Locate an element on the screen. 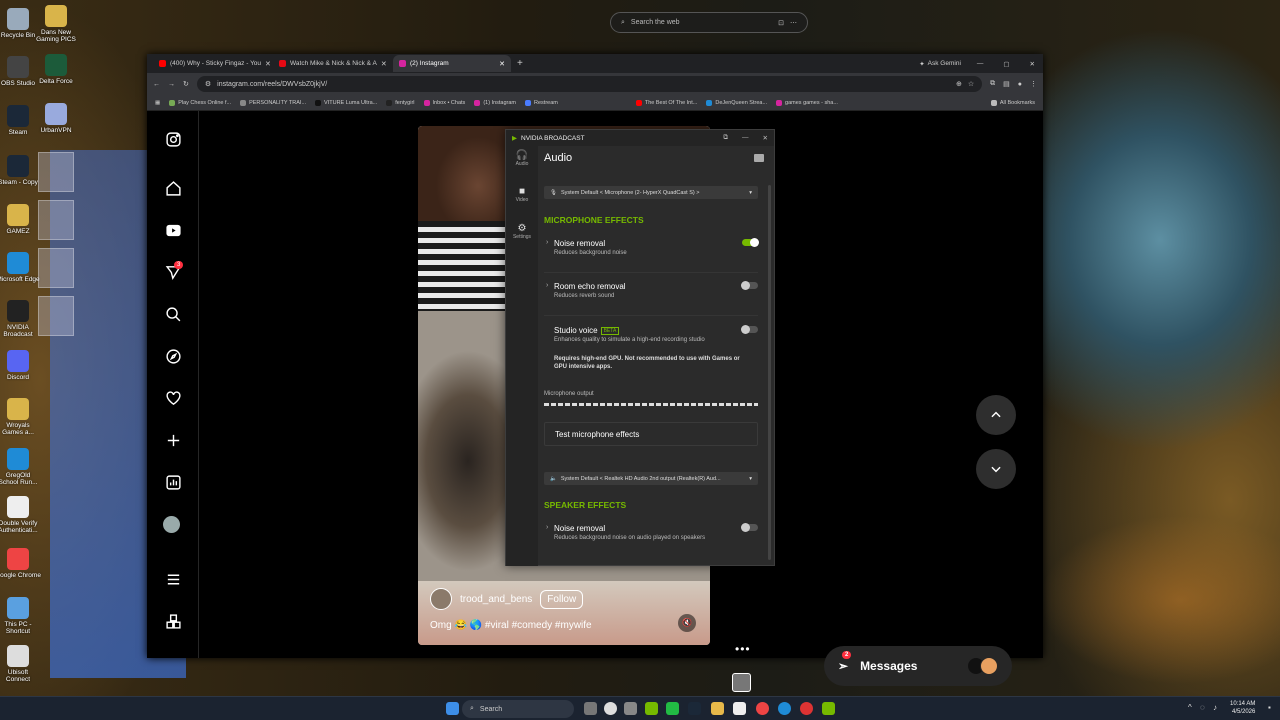 The image size is (1280, 720). tray-chevron-icon: ^ is located at coordinates (1190, 707).